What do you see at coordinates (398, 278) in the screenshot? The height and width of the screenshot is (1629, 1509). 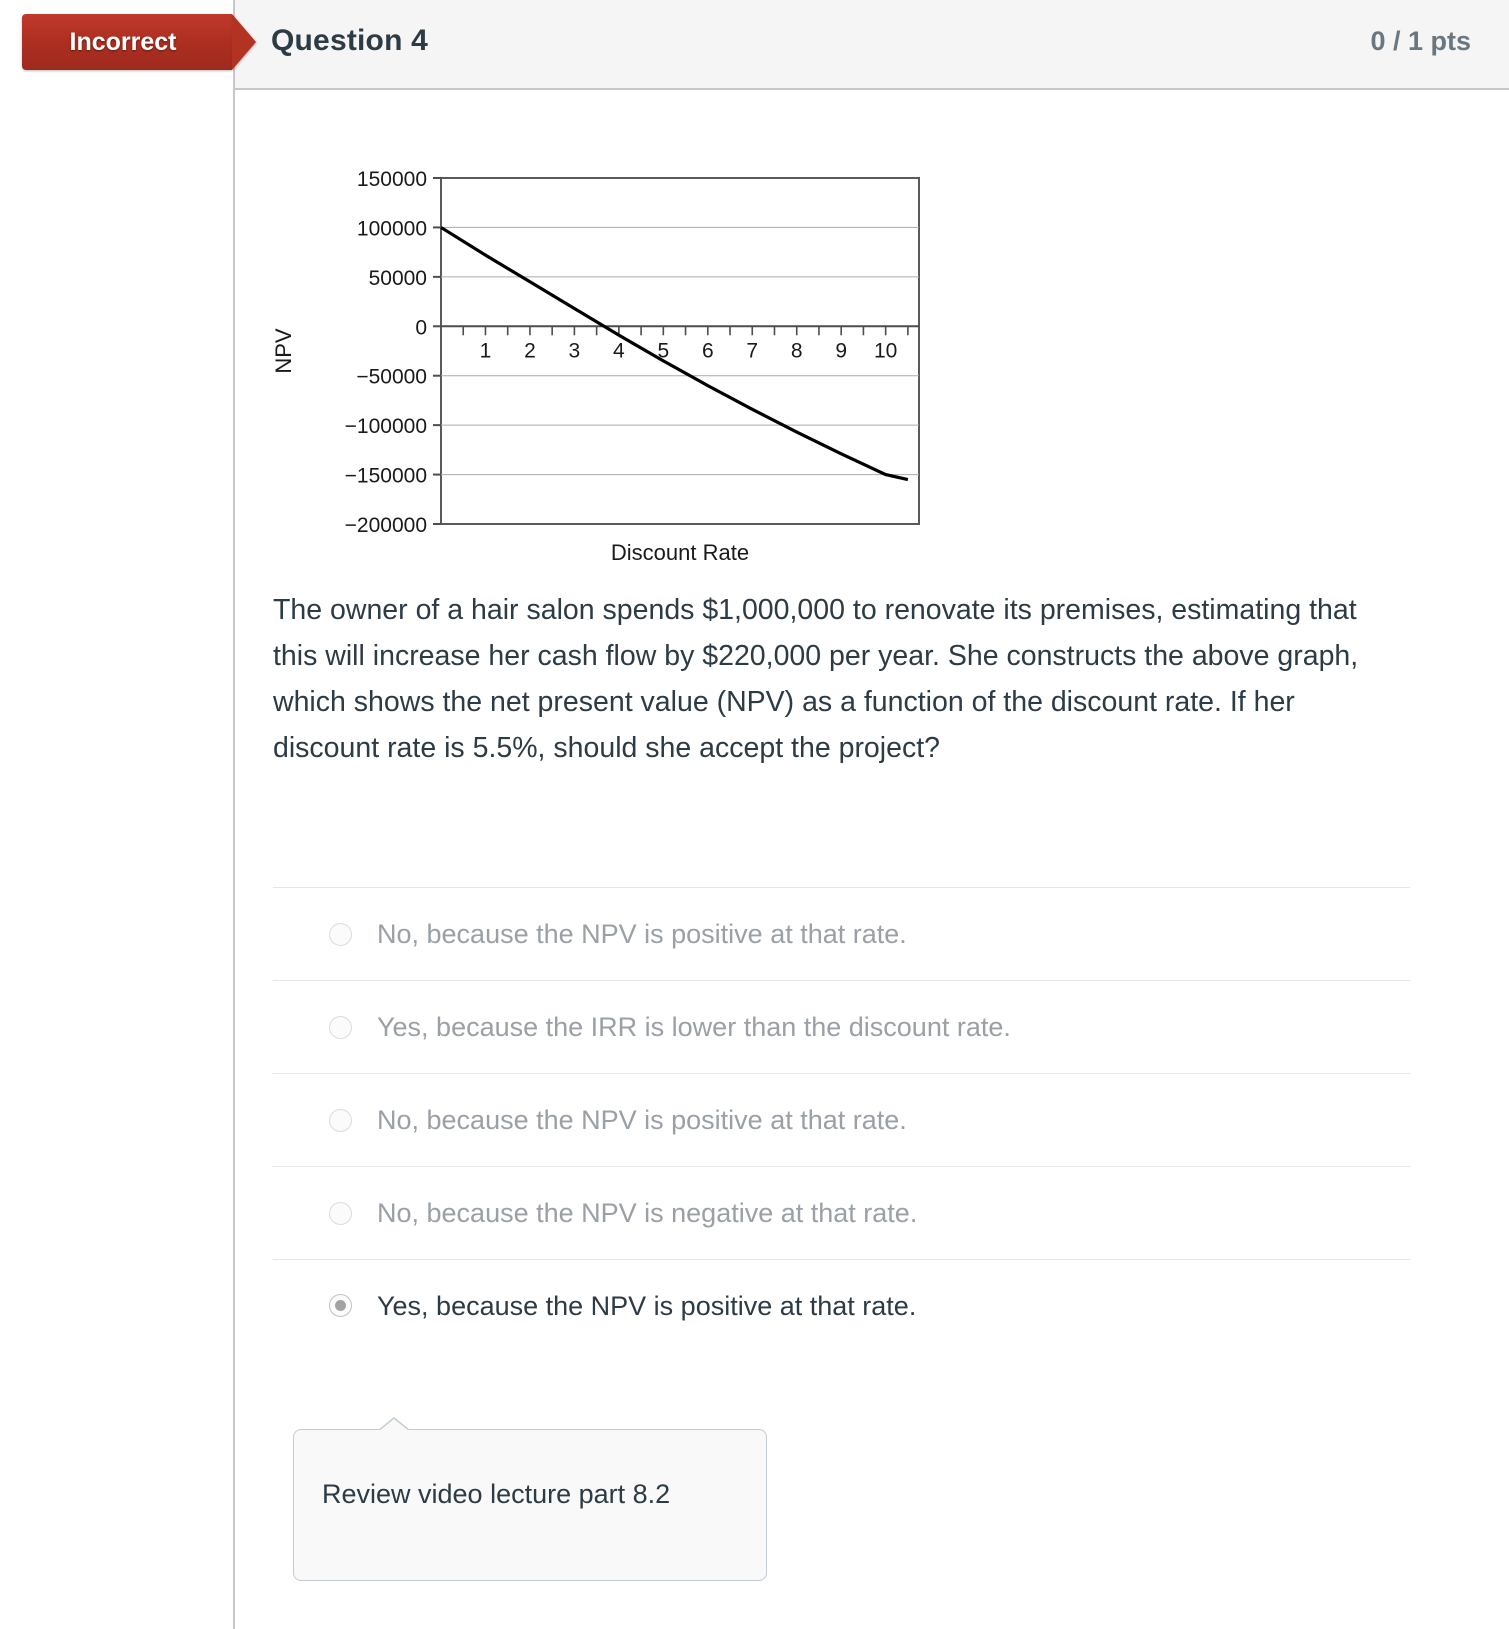 I see `svg-text: 50000` at bounding box center [398, 278].